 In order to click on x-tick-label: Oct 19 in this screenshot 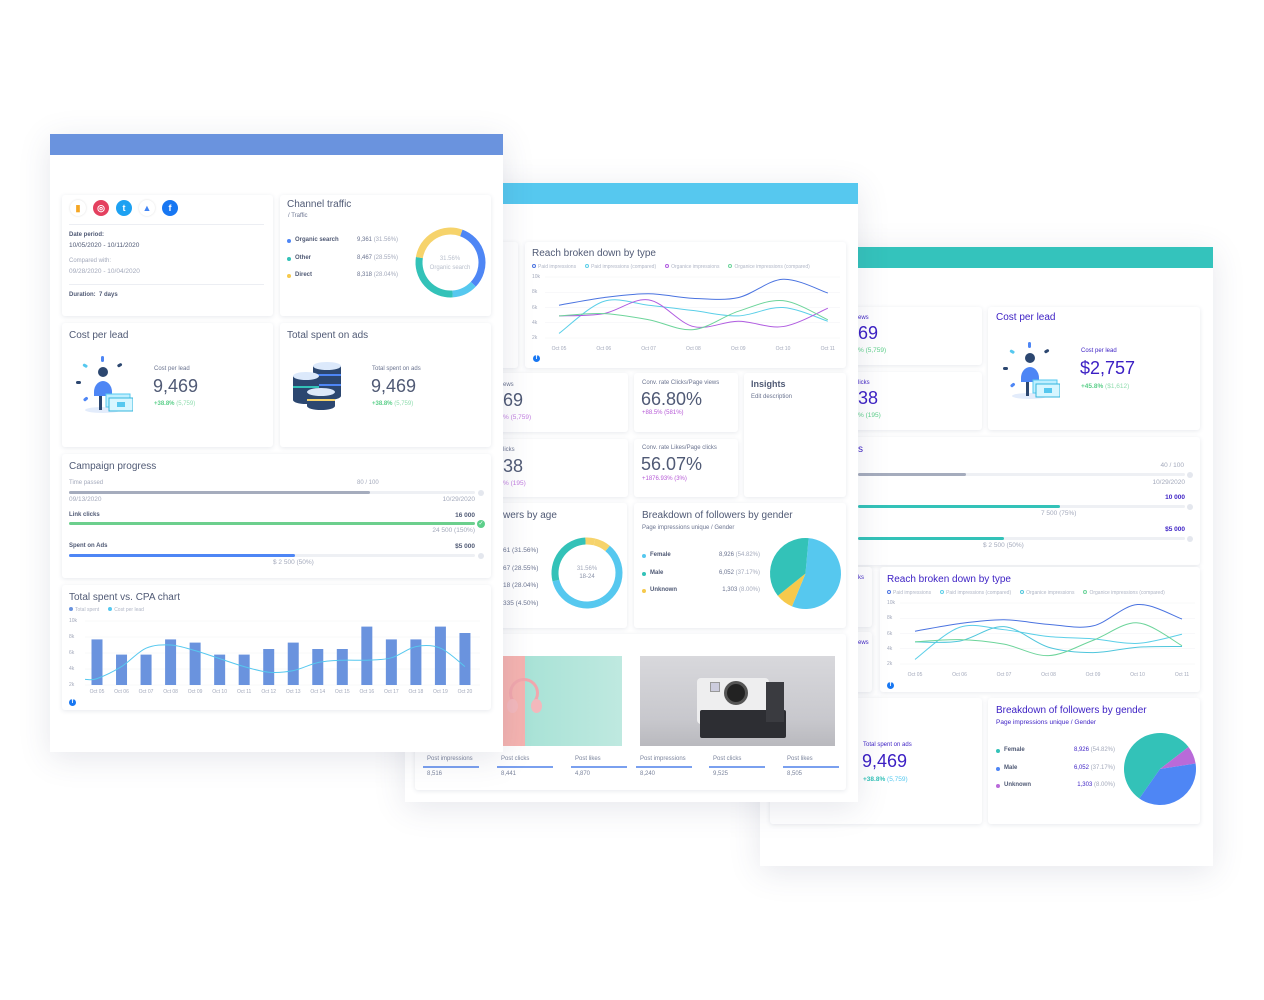, I will do `click(440, 692)`.